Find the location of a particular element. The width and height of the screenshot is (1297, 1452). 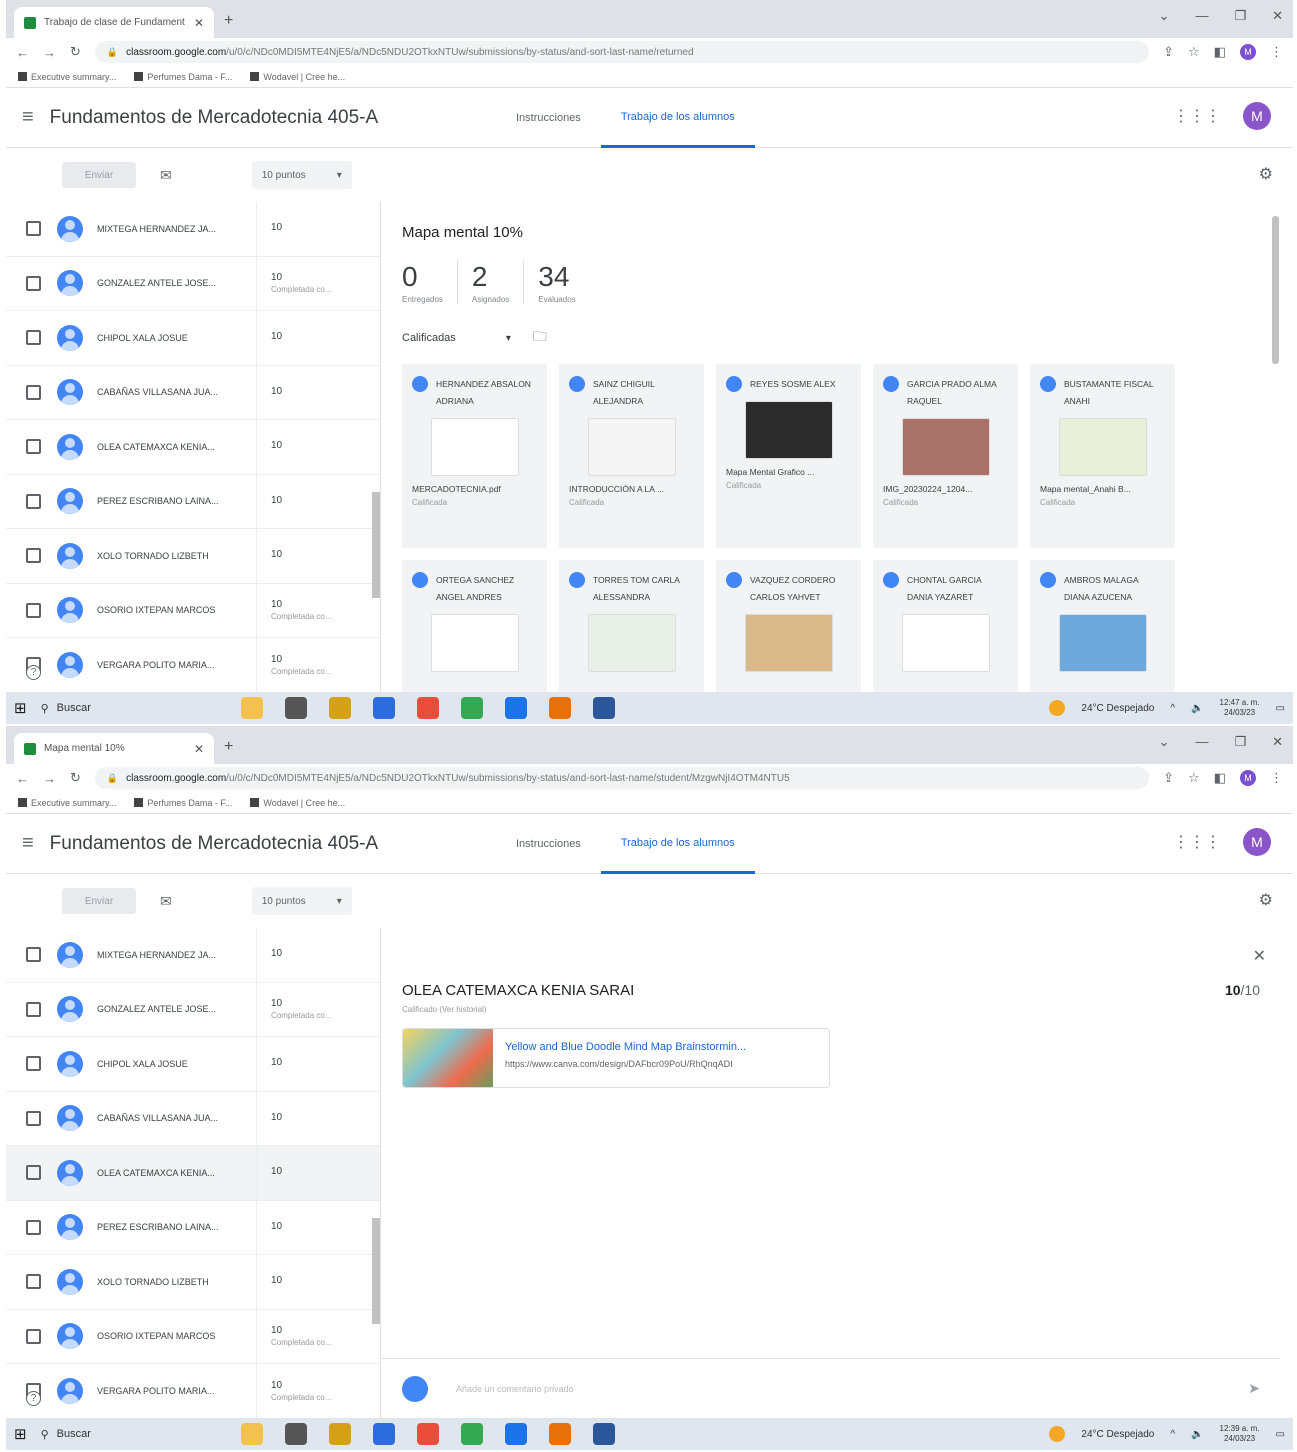

restore-icon: ❐ is located at coordinates (1240, 16).